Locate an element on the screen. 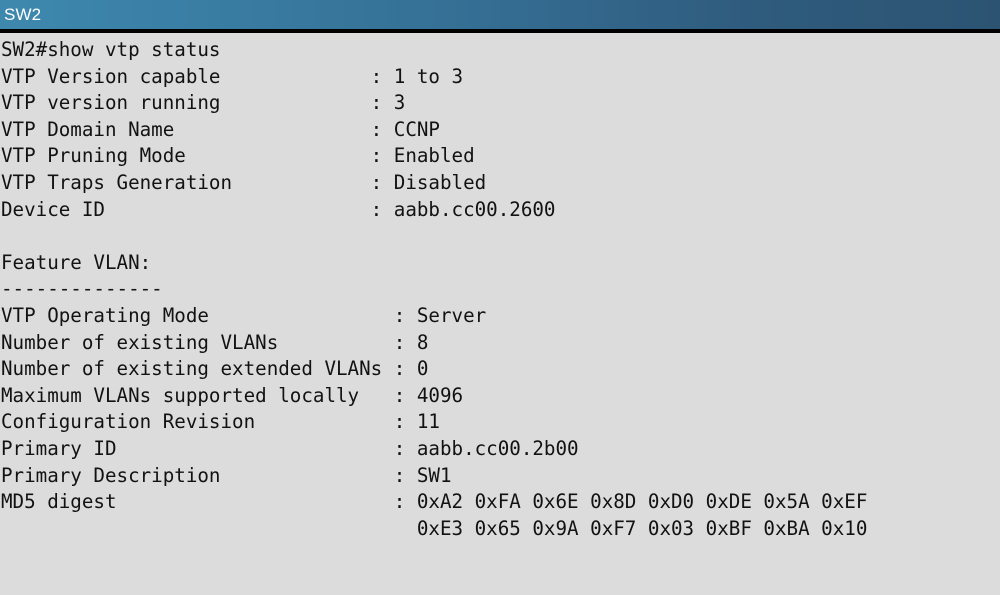 Image resolution: width=1000 pixels, height=595 pixels. terminal-line: SW2#show vtp status is located at coordinates (111, 49).